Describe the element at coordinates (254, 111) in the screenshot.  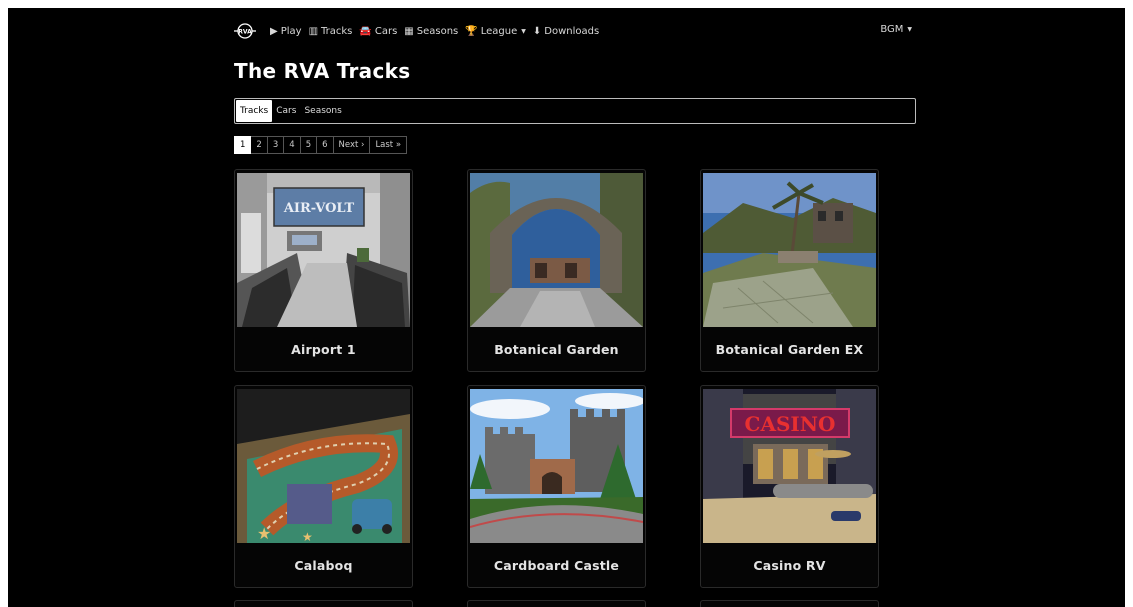
I see `tab-tracks: Tracks` at that location.